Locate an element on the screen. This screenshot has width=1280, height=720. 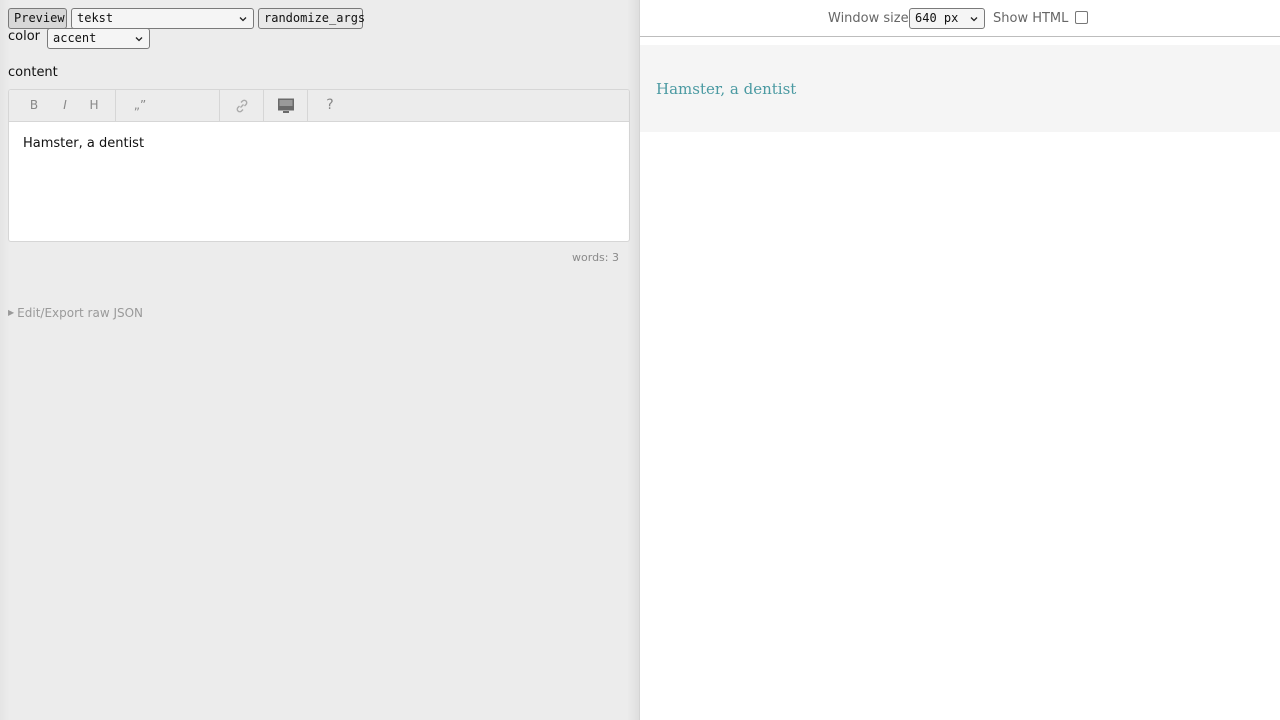
content-prop-label: content is located at coordinates (33, 72).